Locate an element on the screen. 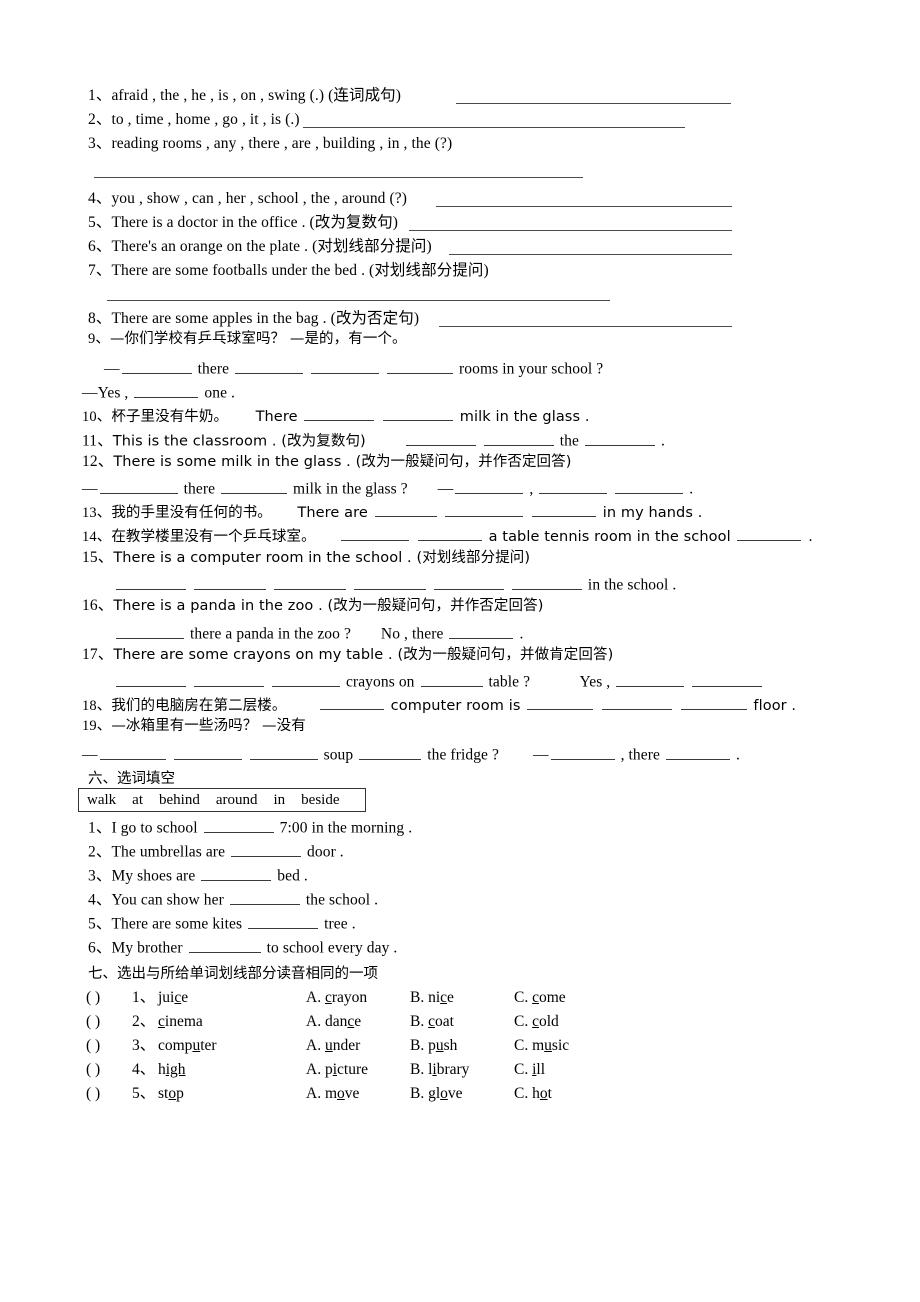 Image resolution: width=920 pixels, height=1302 pixels. item-text-before: My shoes are is located at coordinates (153, 876).